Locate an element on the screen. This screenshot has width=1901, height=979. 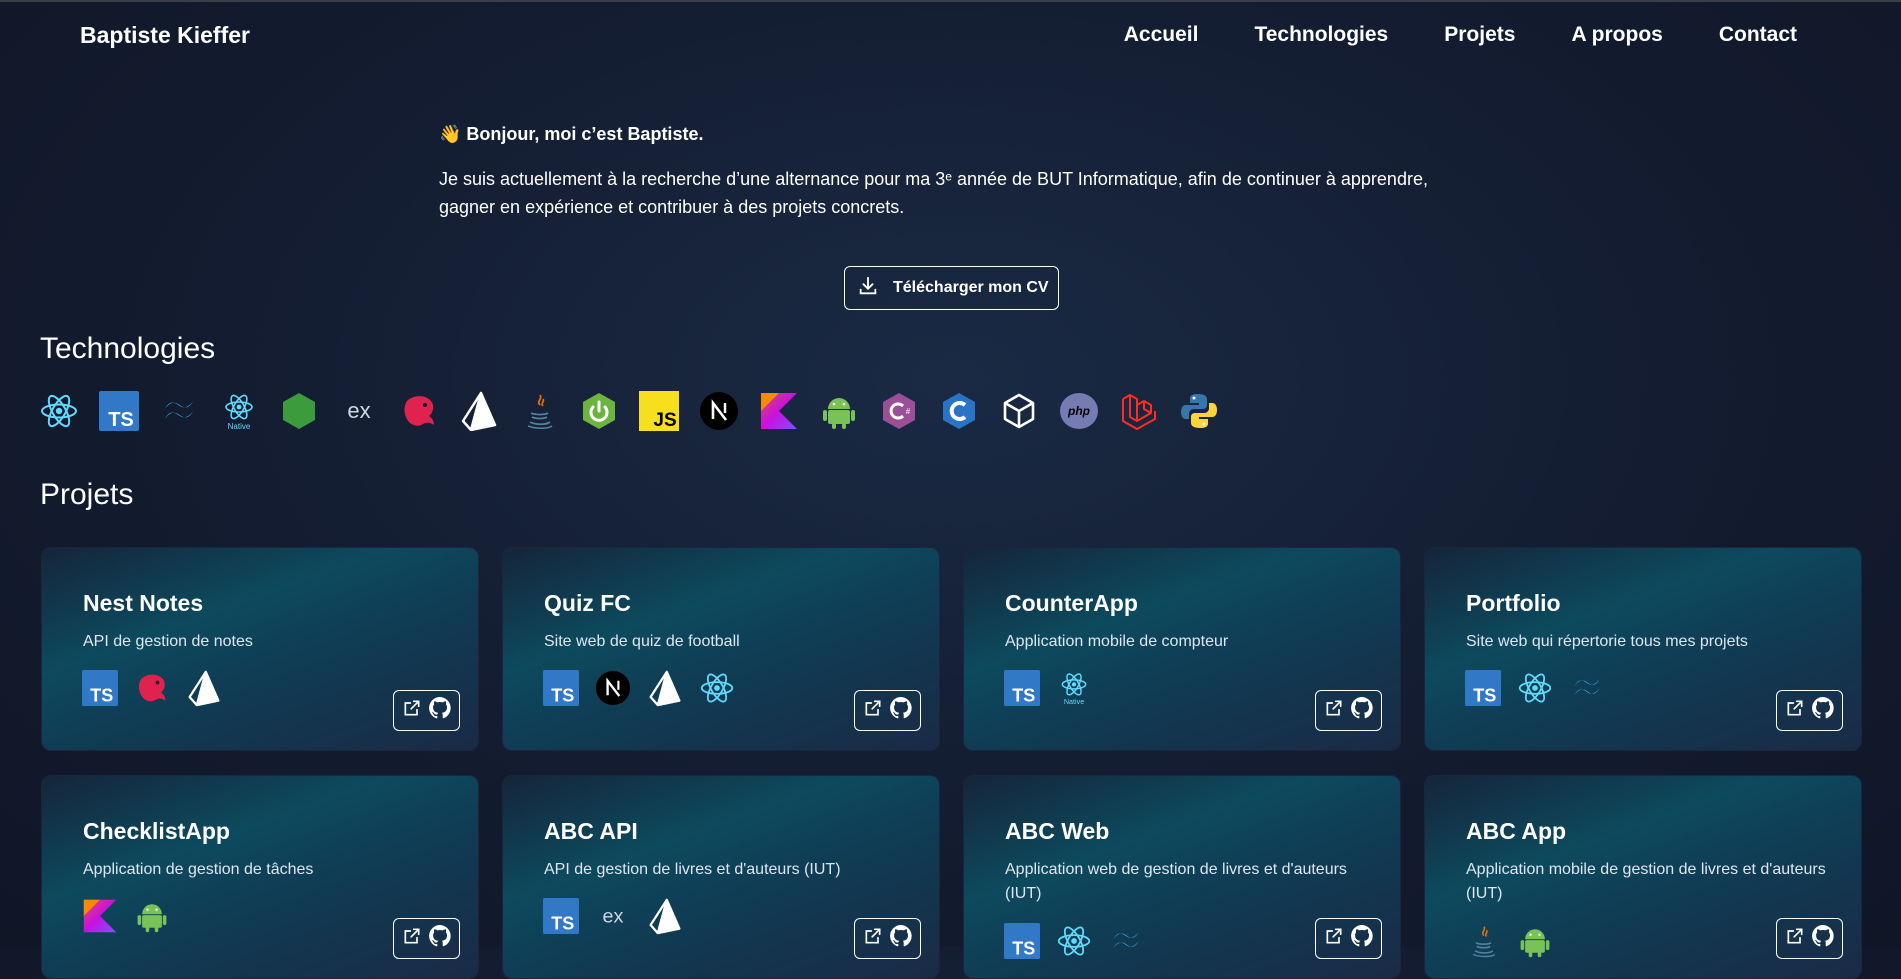
javascript-icon: JS is located at coordinates (658, 411).